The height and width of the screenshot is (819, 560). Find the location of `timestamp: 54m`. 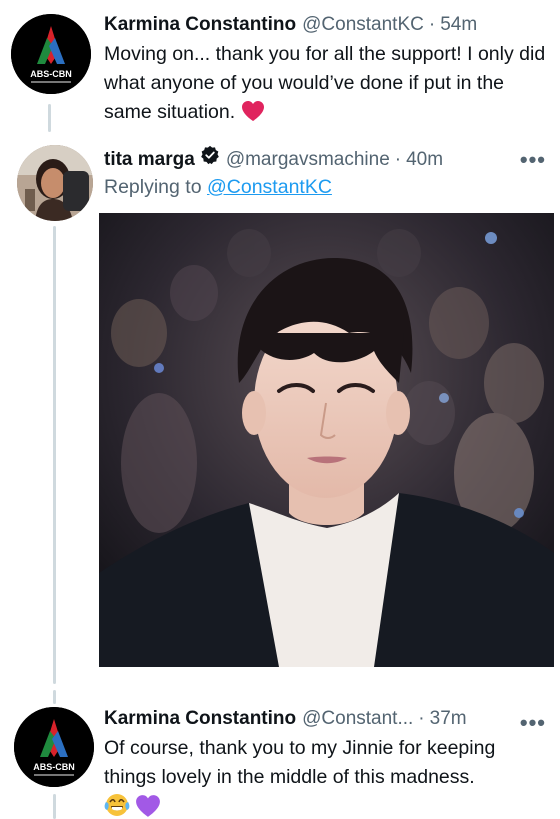

timestamp: 54m is located at coordinates (458, 25).